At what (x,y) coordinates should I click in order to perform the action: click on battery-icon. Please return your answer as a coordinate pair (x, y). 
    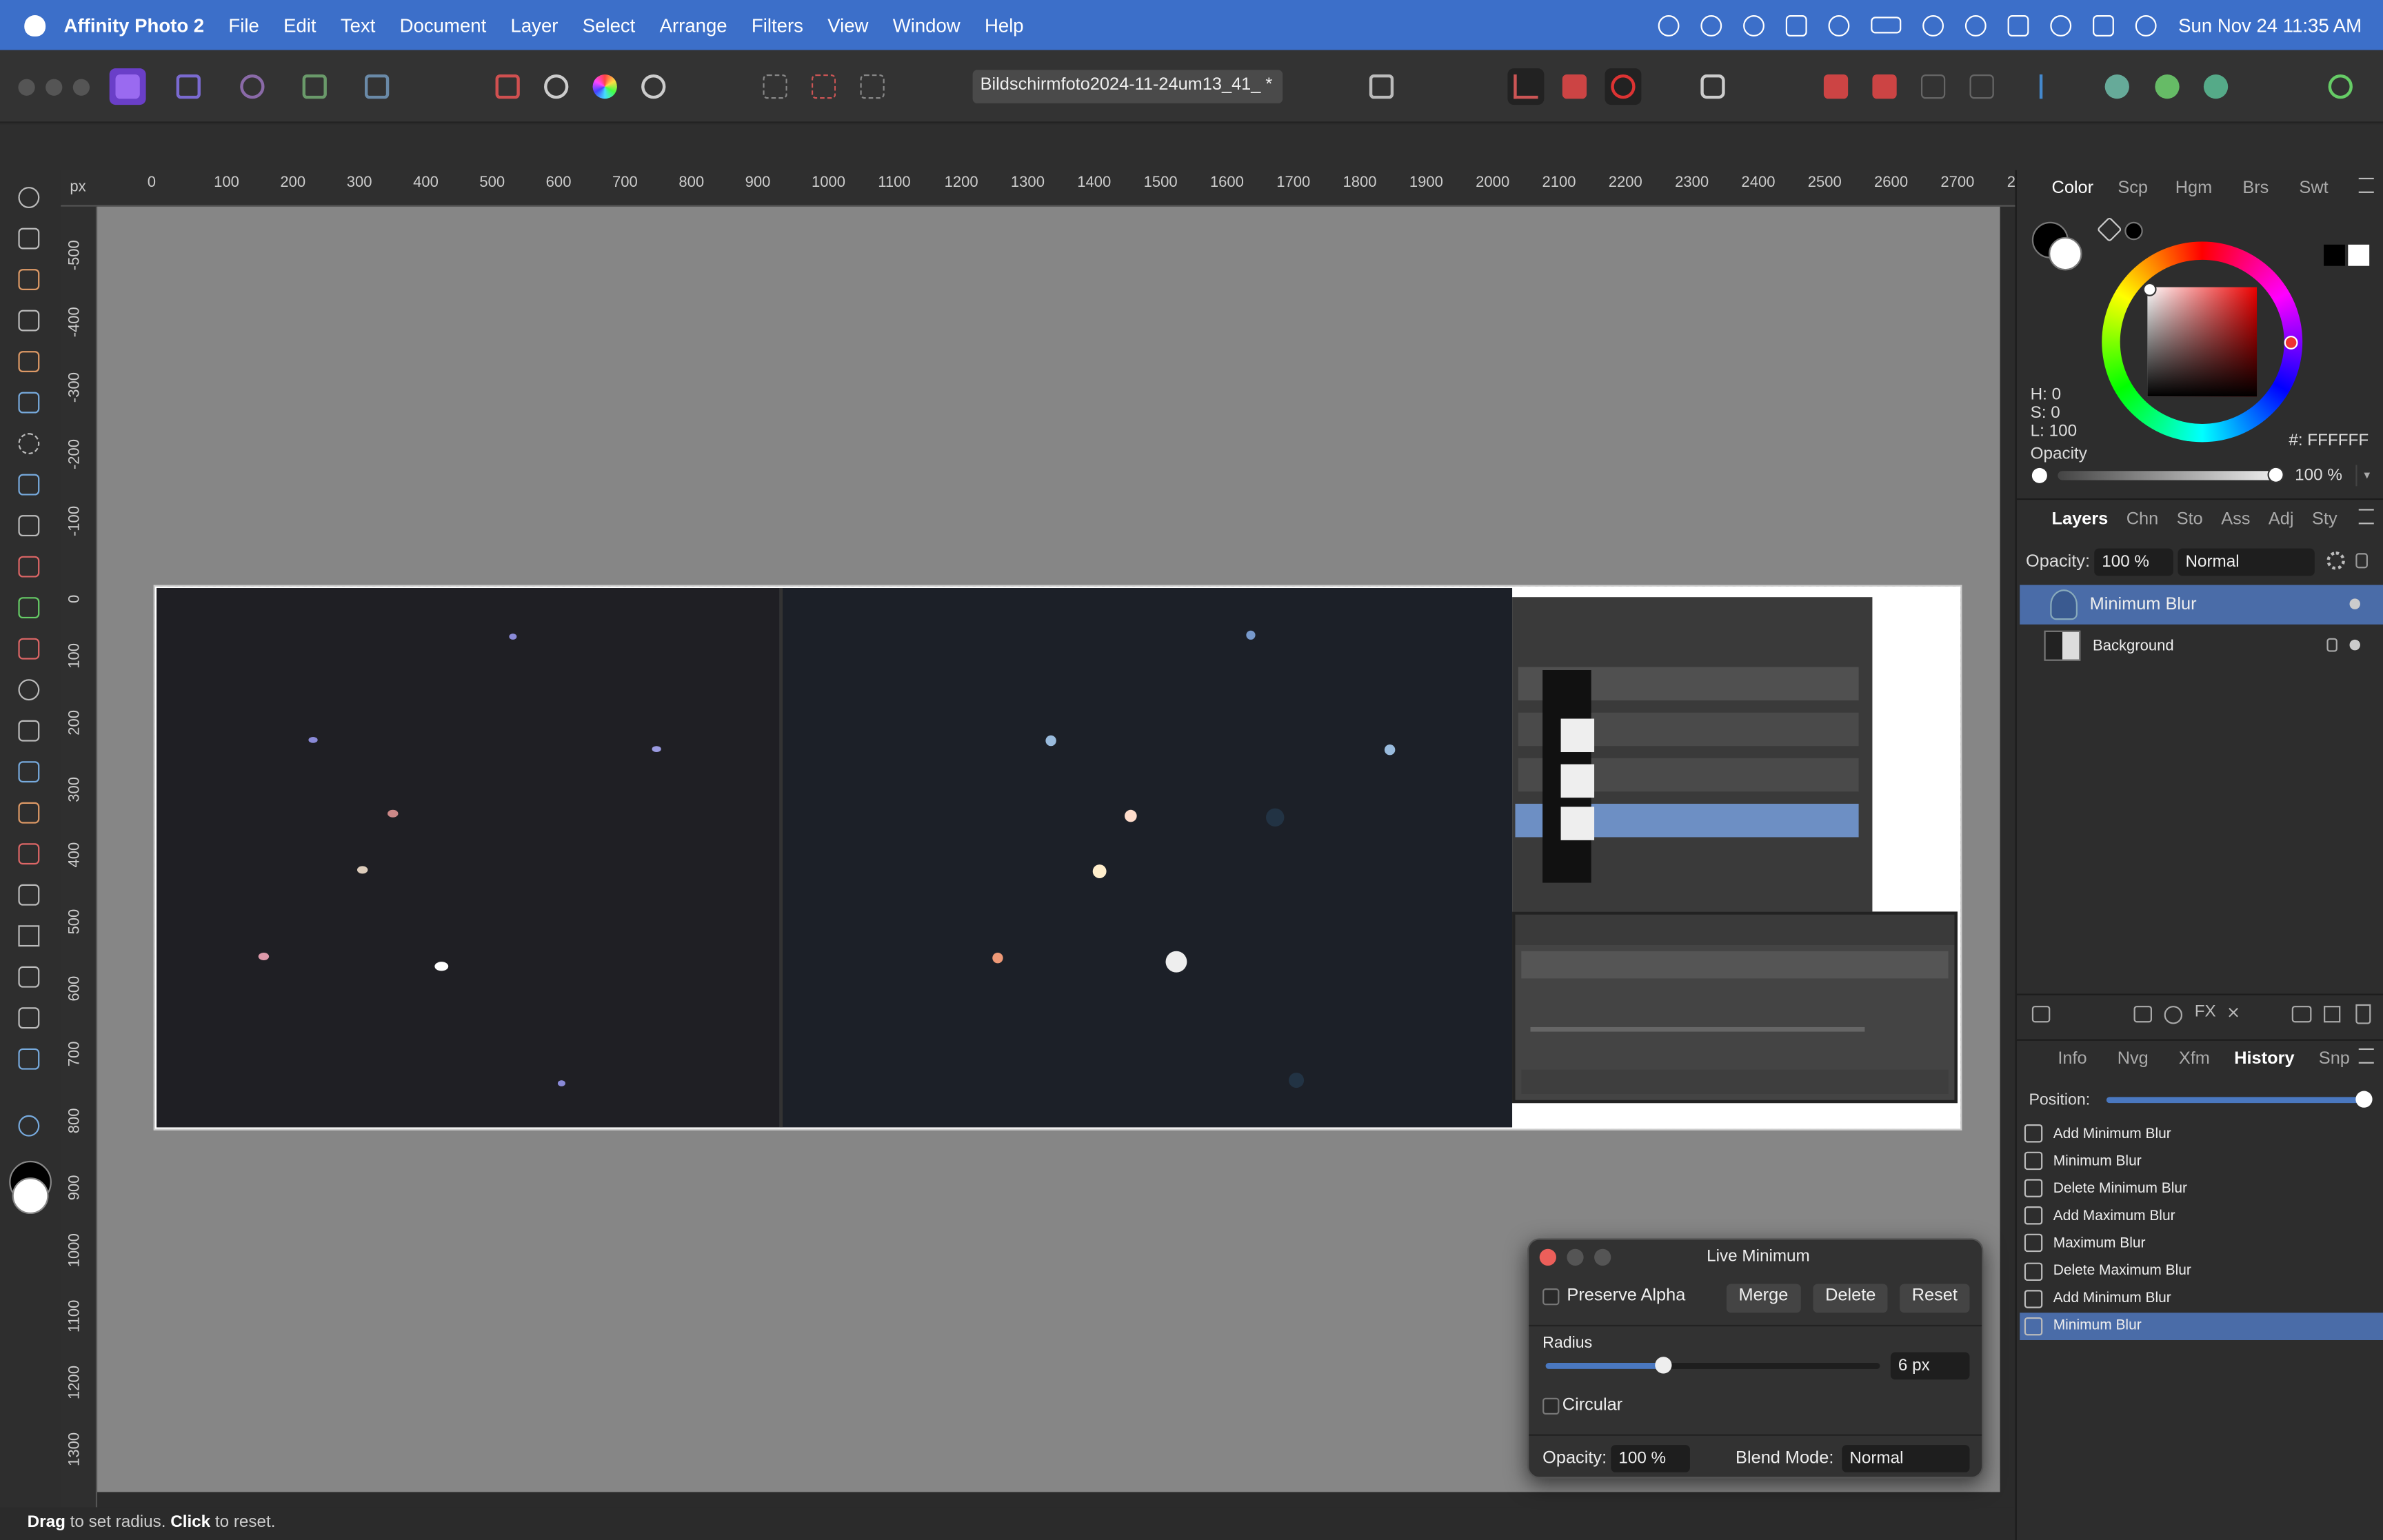
    Looking at the image, I should click on (1886, 26).